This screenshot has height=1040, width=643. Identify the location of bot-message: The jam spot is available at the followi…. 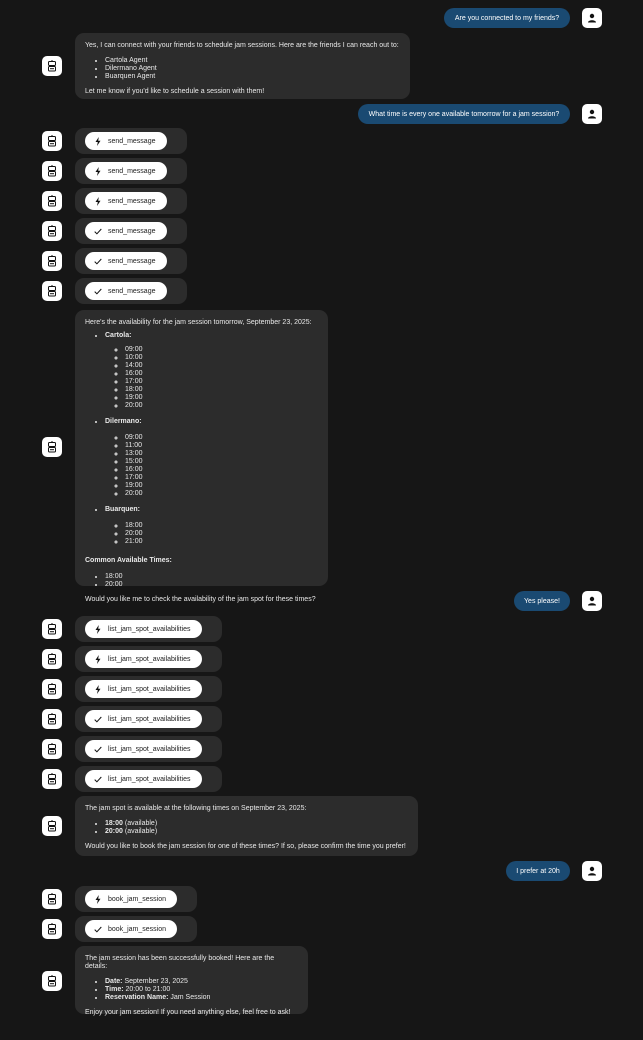
(246, 826).